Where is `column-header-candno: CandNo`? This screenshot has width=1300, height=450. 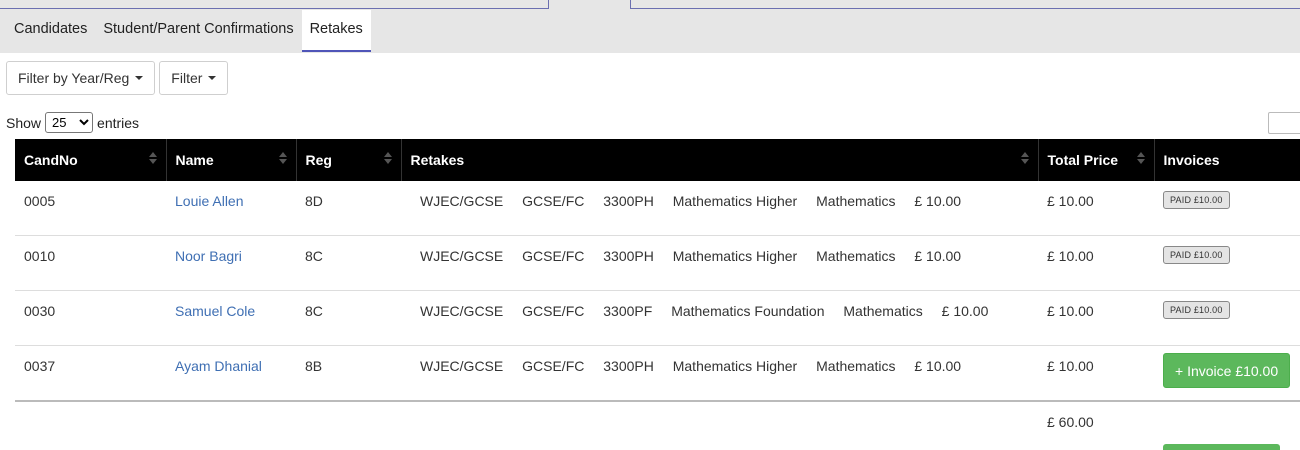 column-header-candno: CandNo is located at coordinates (91, 160).